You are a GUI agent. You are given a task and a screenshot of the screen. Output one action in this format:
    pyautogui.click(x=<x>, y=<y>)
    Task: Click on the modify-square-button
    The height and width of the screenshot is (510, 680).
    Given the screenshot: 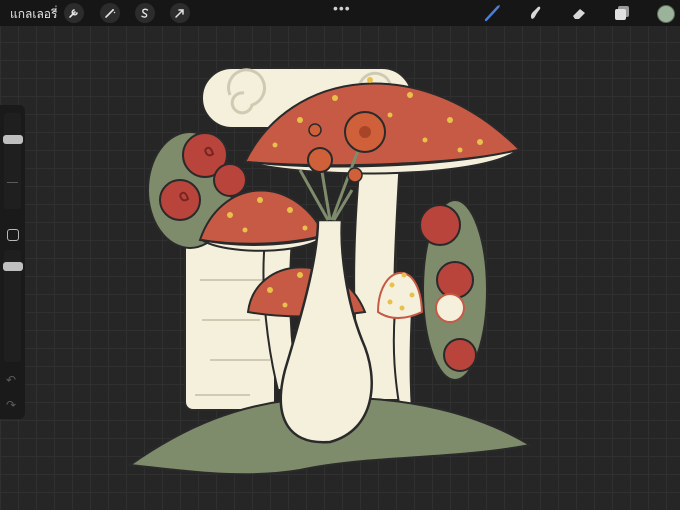 What is the action you would take?
    pyautogui.click(x=13, y=235)
    